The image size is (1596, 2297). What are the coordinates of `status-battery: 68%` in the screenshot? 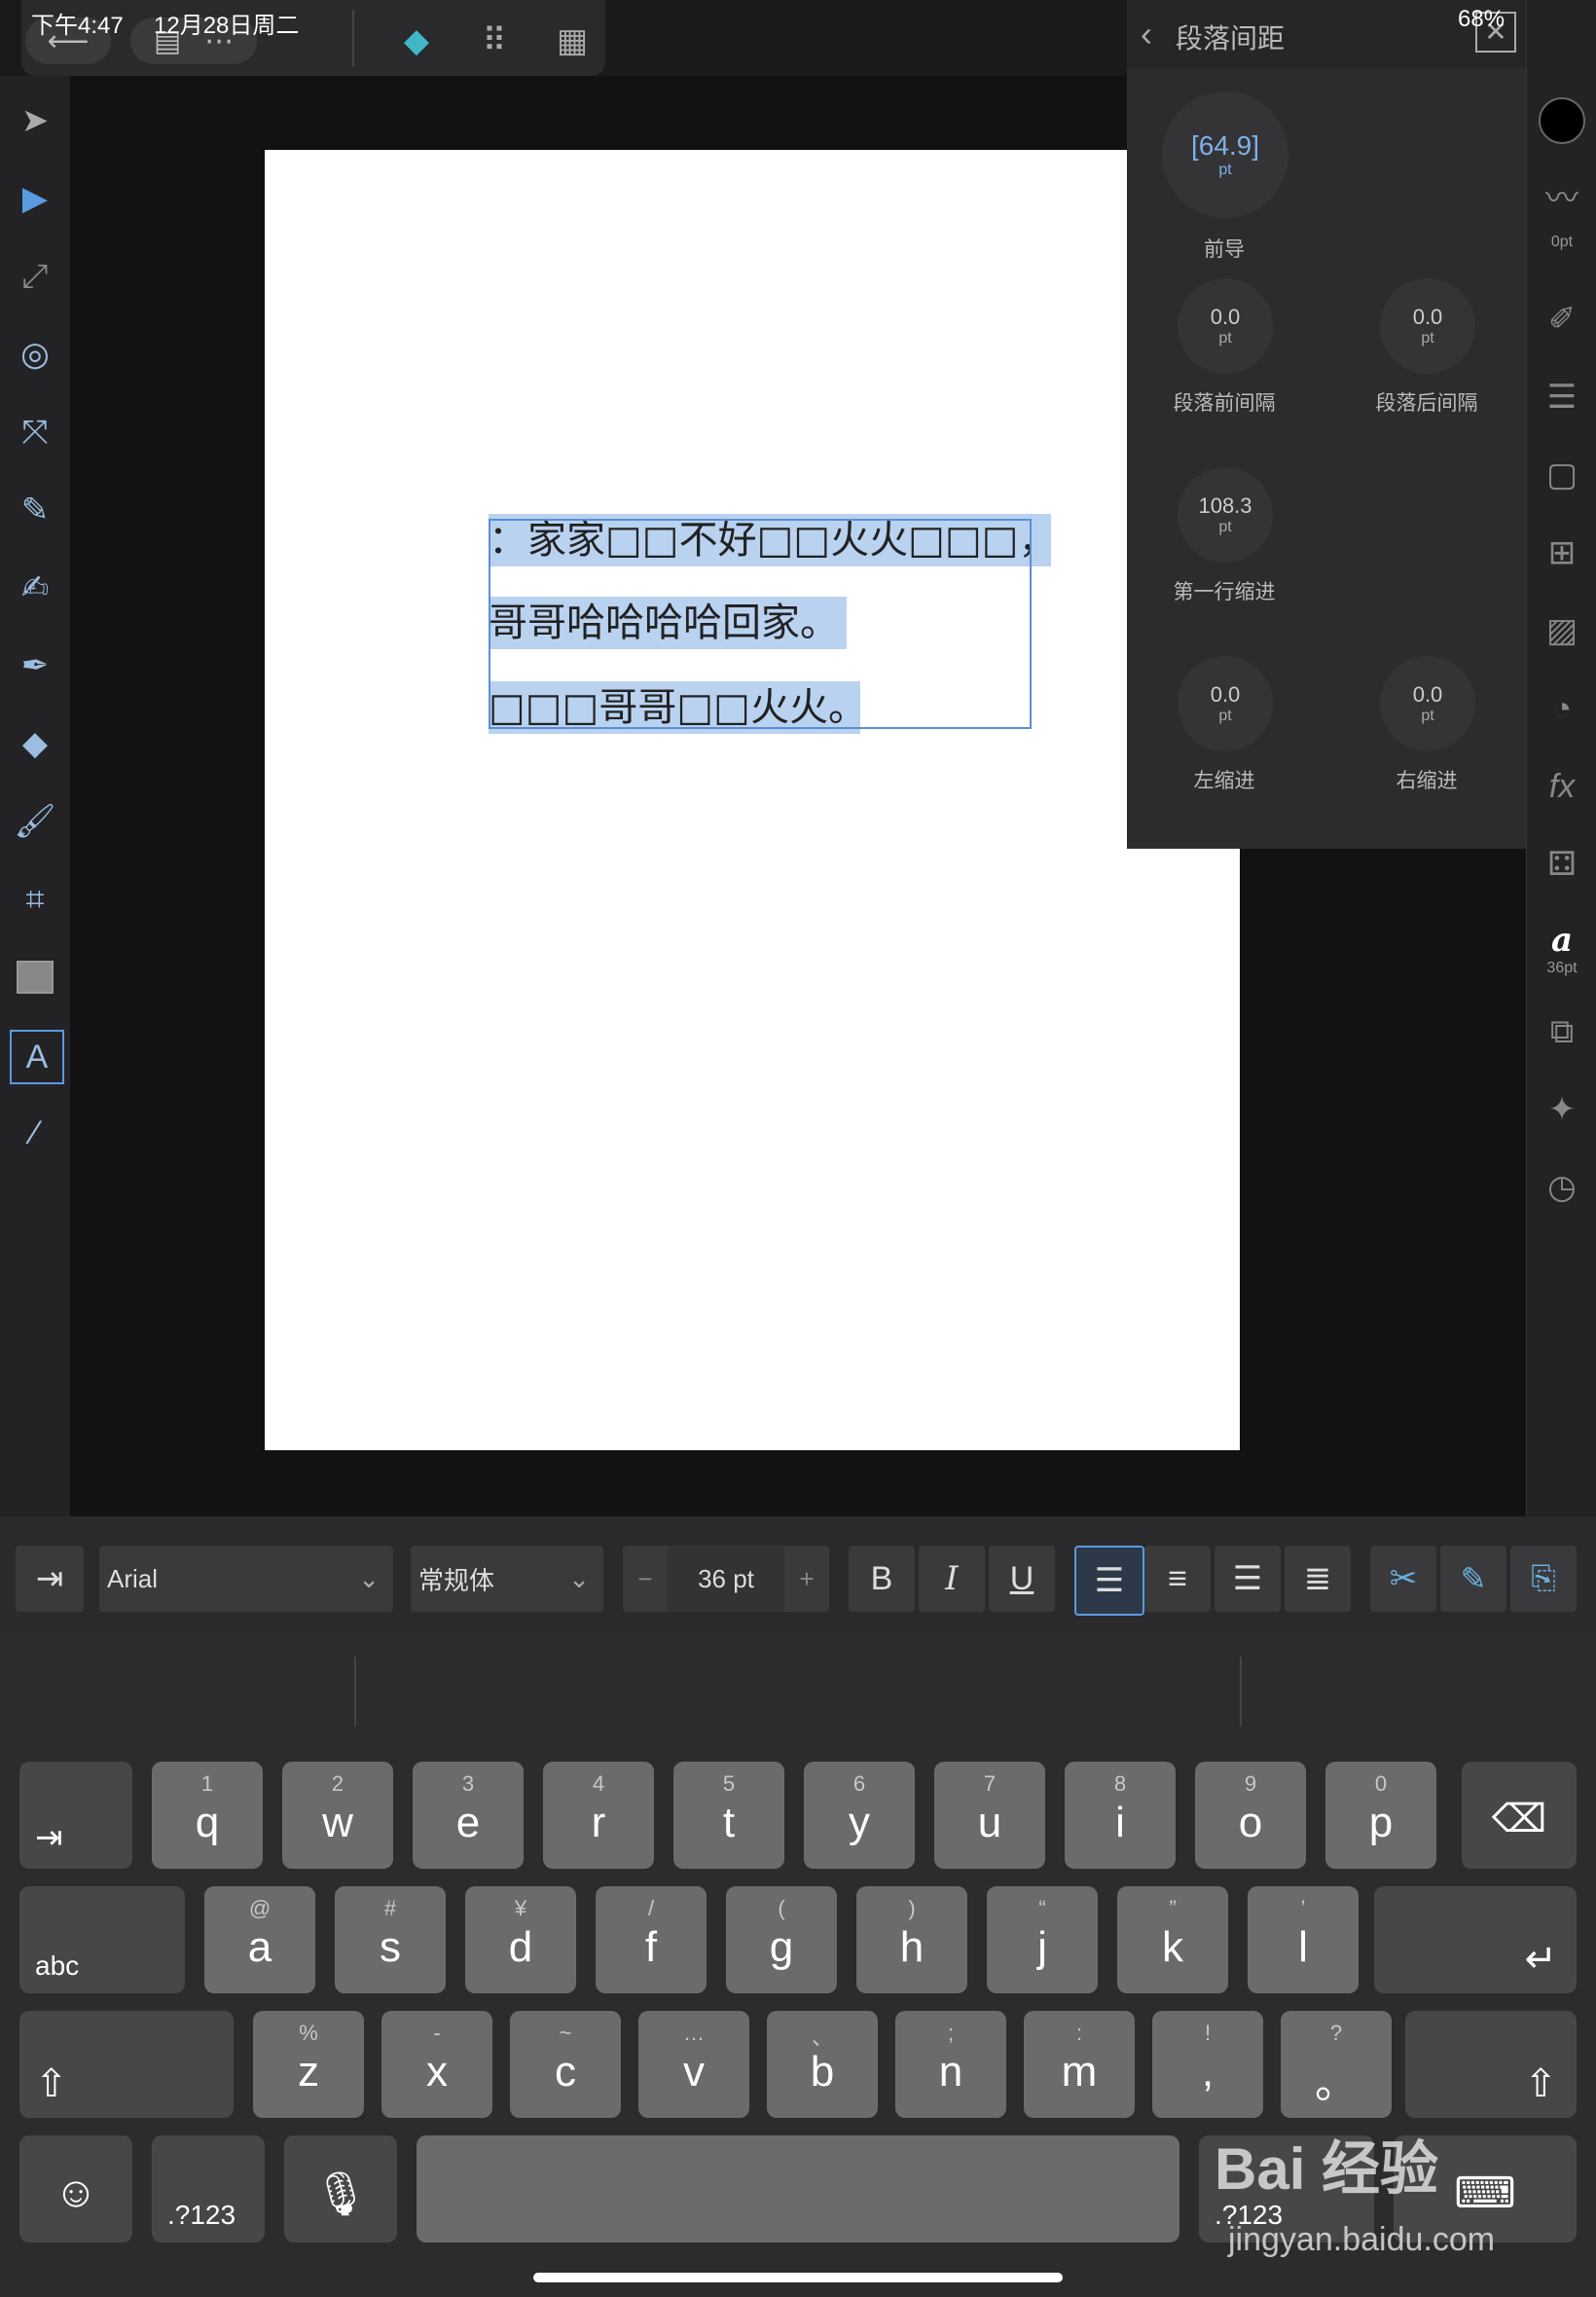 It's located at (1481, 19).